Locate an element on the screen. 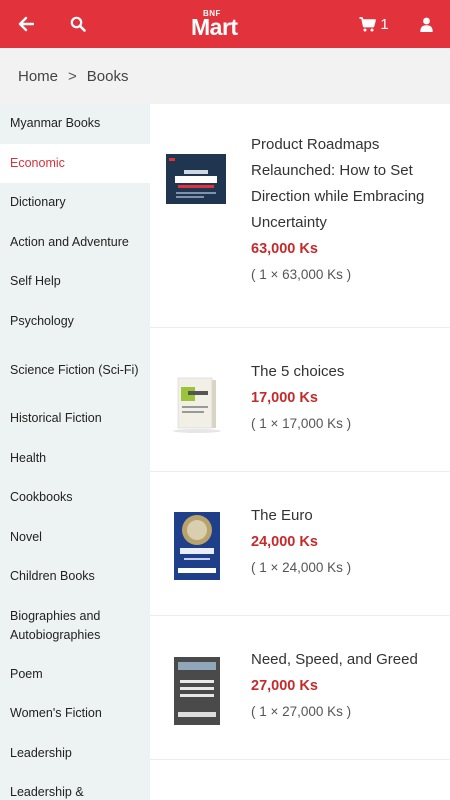  category-item-myanmar-books: Myanmar Books is located at coordinates (75, 124).